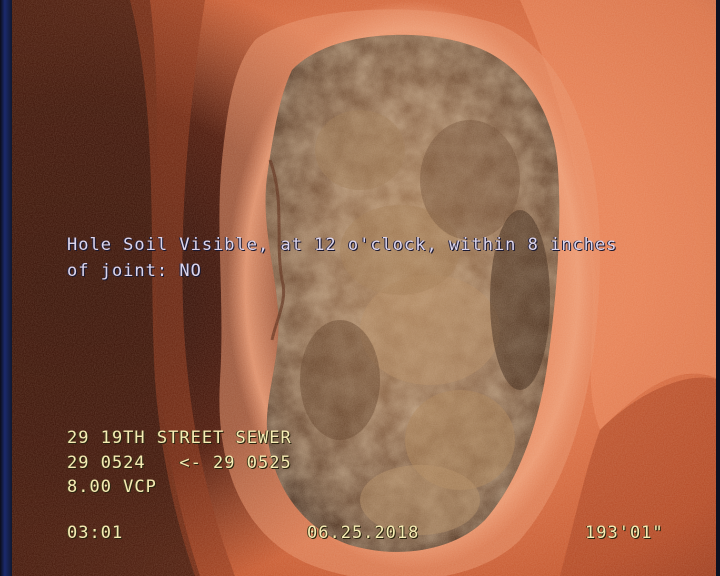 The image size is (720, 576). I want to click on distance-counter-label: 193'01", so click(624, 533).